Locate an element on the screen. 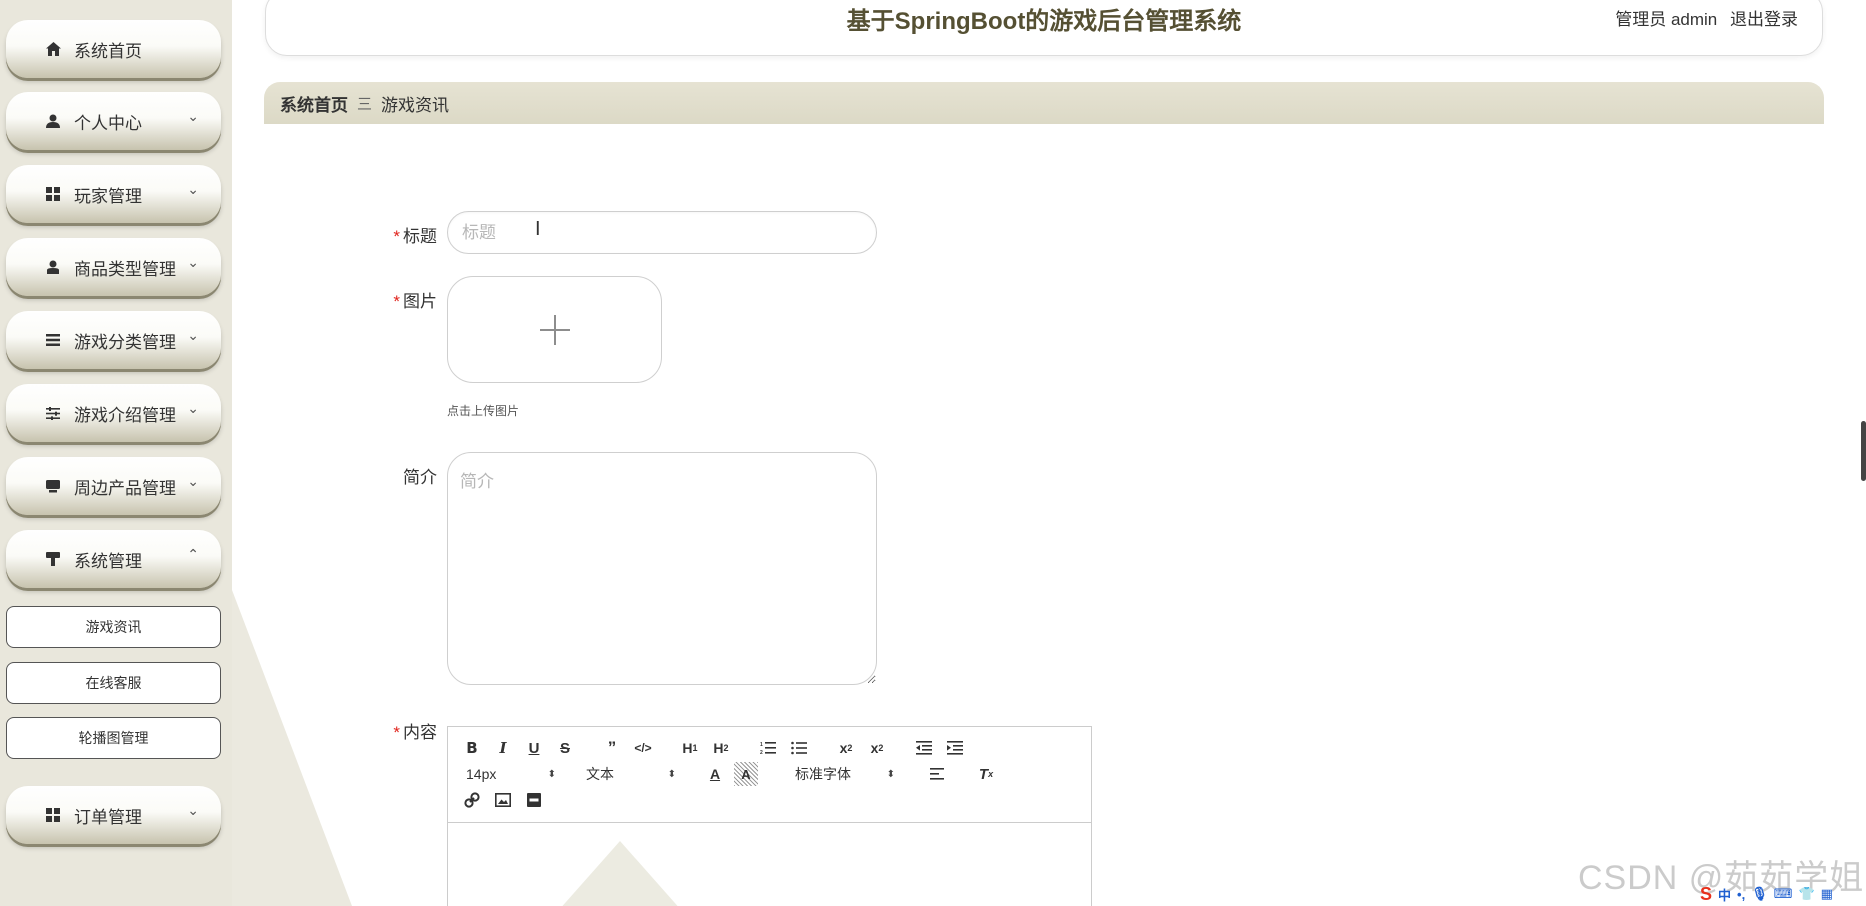 This screenshot has width=1866, height=906. sidebar-item-game-category-management: 游戏分类管理 ⌄ is located at coordinates (113, 340).